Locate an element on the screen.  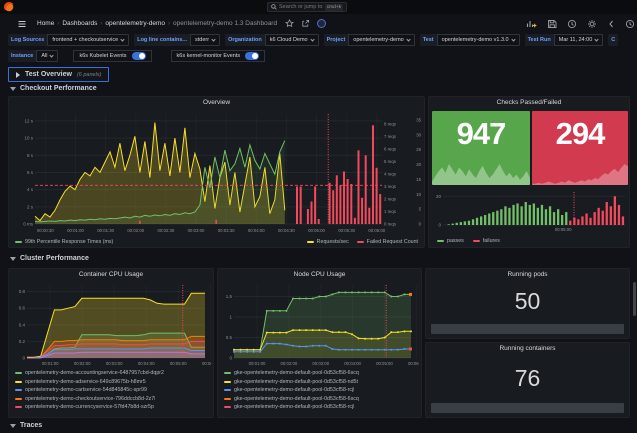
chevron-left-icon is located at coordinates (611, 24).